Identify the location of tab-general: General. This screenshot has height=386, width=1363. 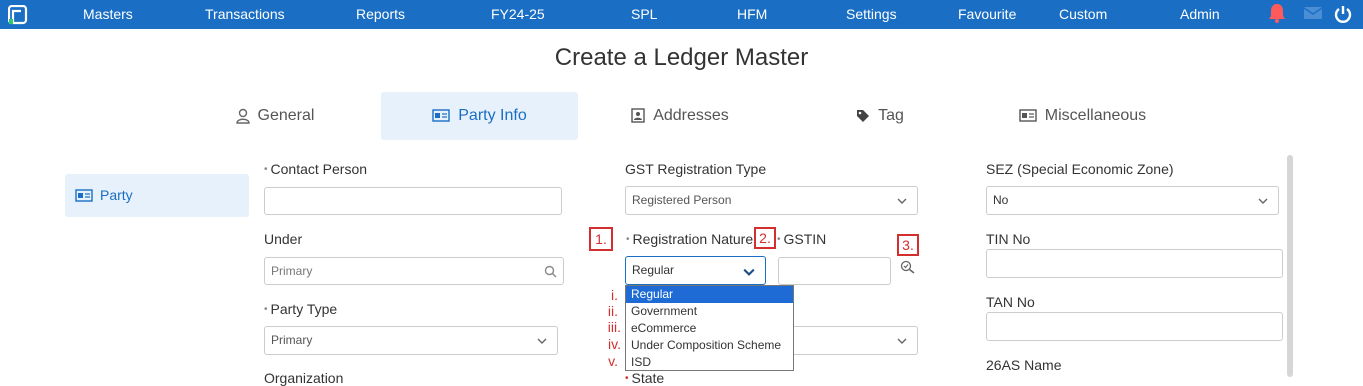
(275, 116).